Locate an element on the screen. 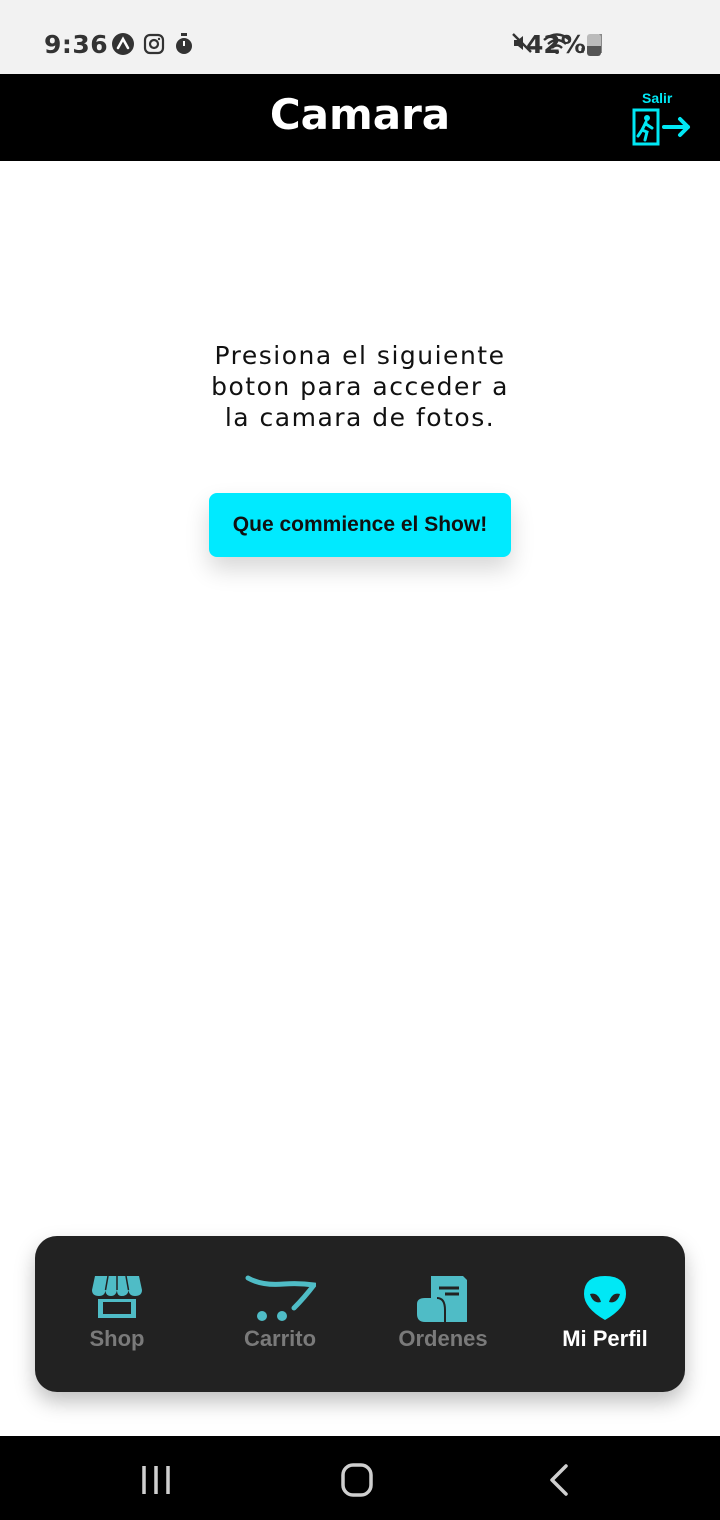 Image resolution: width=720 pixels, height=1520 pixels. nav-item-carrito: Carrito is located at coordinates (280, 1317).